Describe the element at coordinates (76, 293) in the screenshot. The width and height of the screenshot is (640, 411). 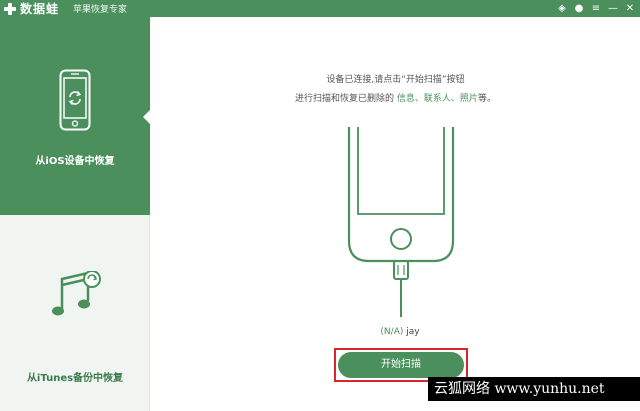
I see `itunes-music-icon` at that location.